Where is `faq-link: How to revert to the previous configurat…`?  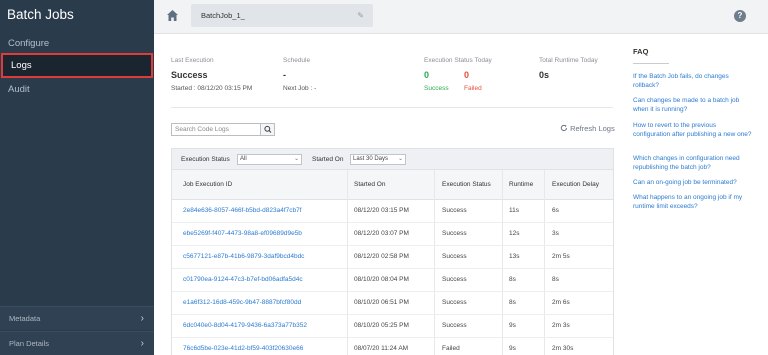 faq-link: How to revert to the previous configurat… is located at coordinates (693, 130).